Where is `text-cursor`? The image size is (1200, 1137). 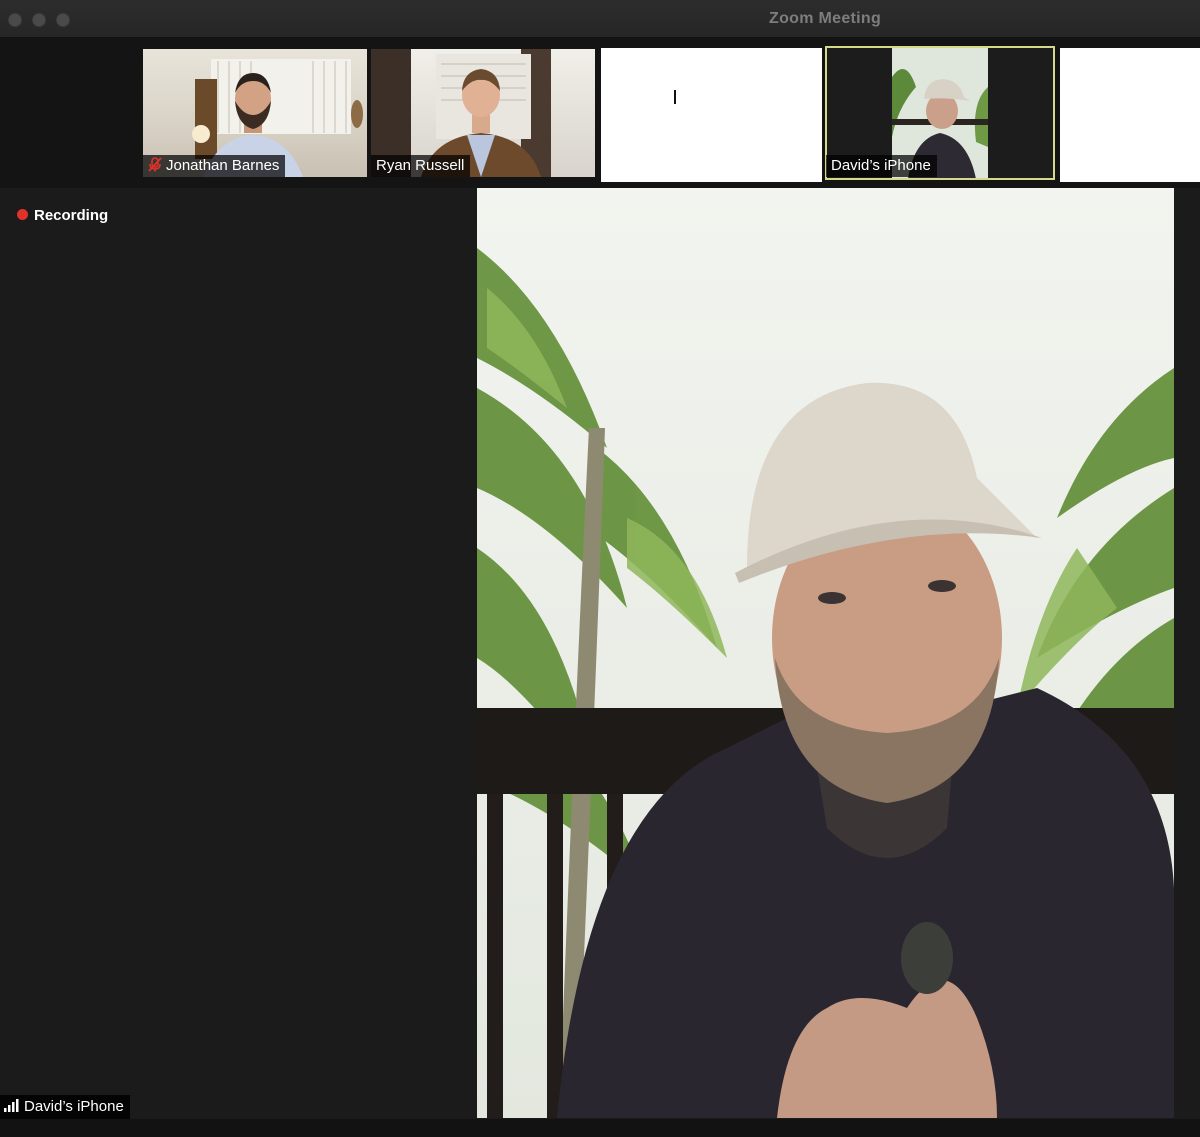
text-cursor is located at coordinates (675, 97).